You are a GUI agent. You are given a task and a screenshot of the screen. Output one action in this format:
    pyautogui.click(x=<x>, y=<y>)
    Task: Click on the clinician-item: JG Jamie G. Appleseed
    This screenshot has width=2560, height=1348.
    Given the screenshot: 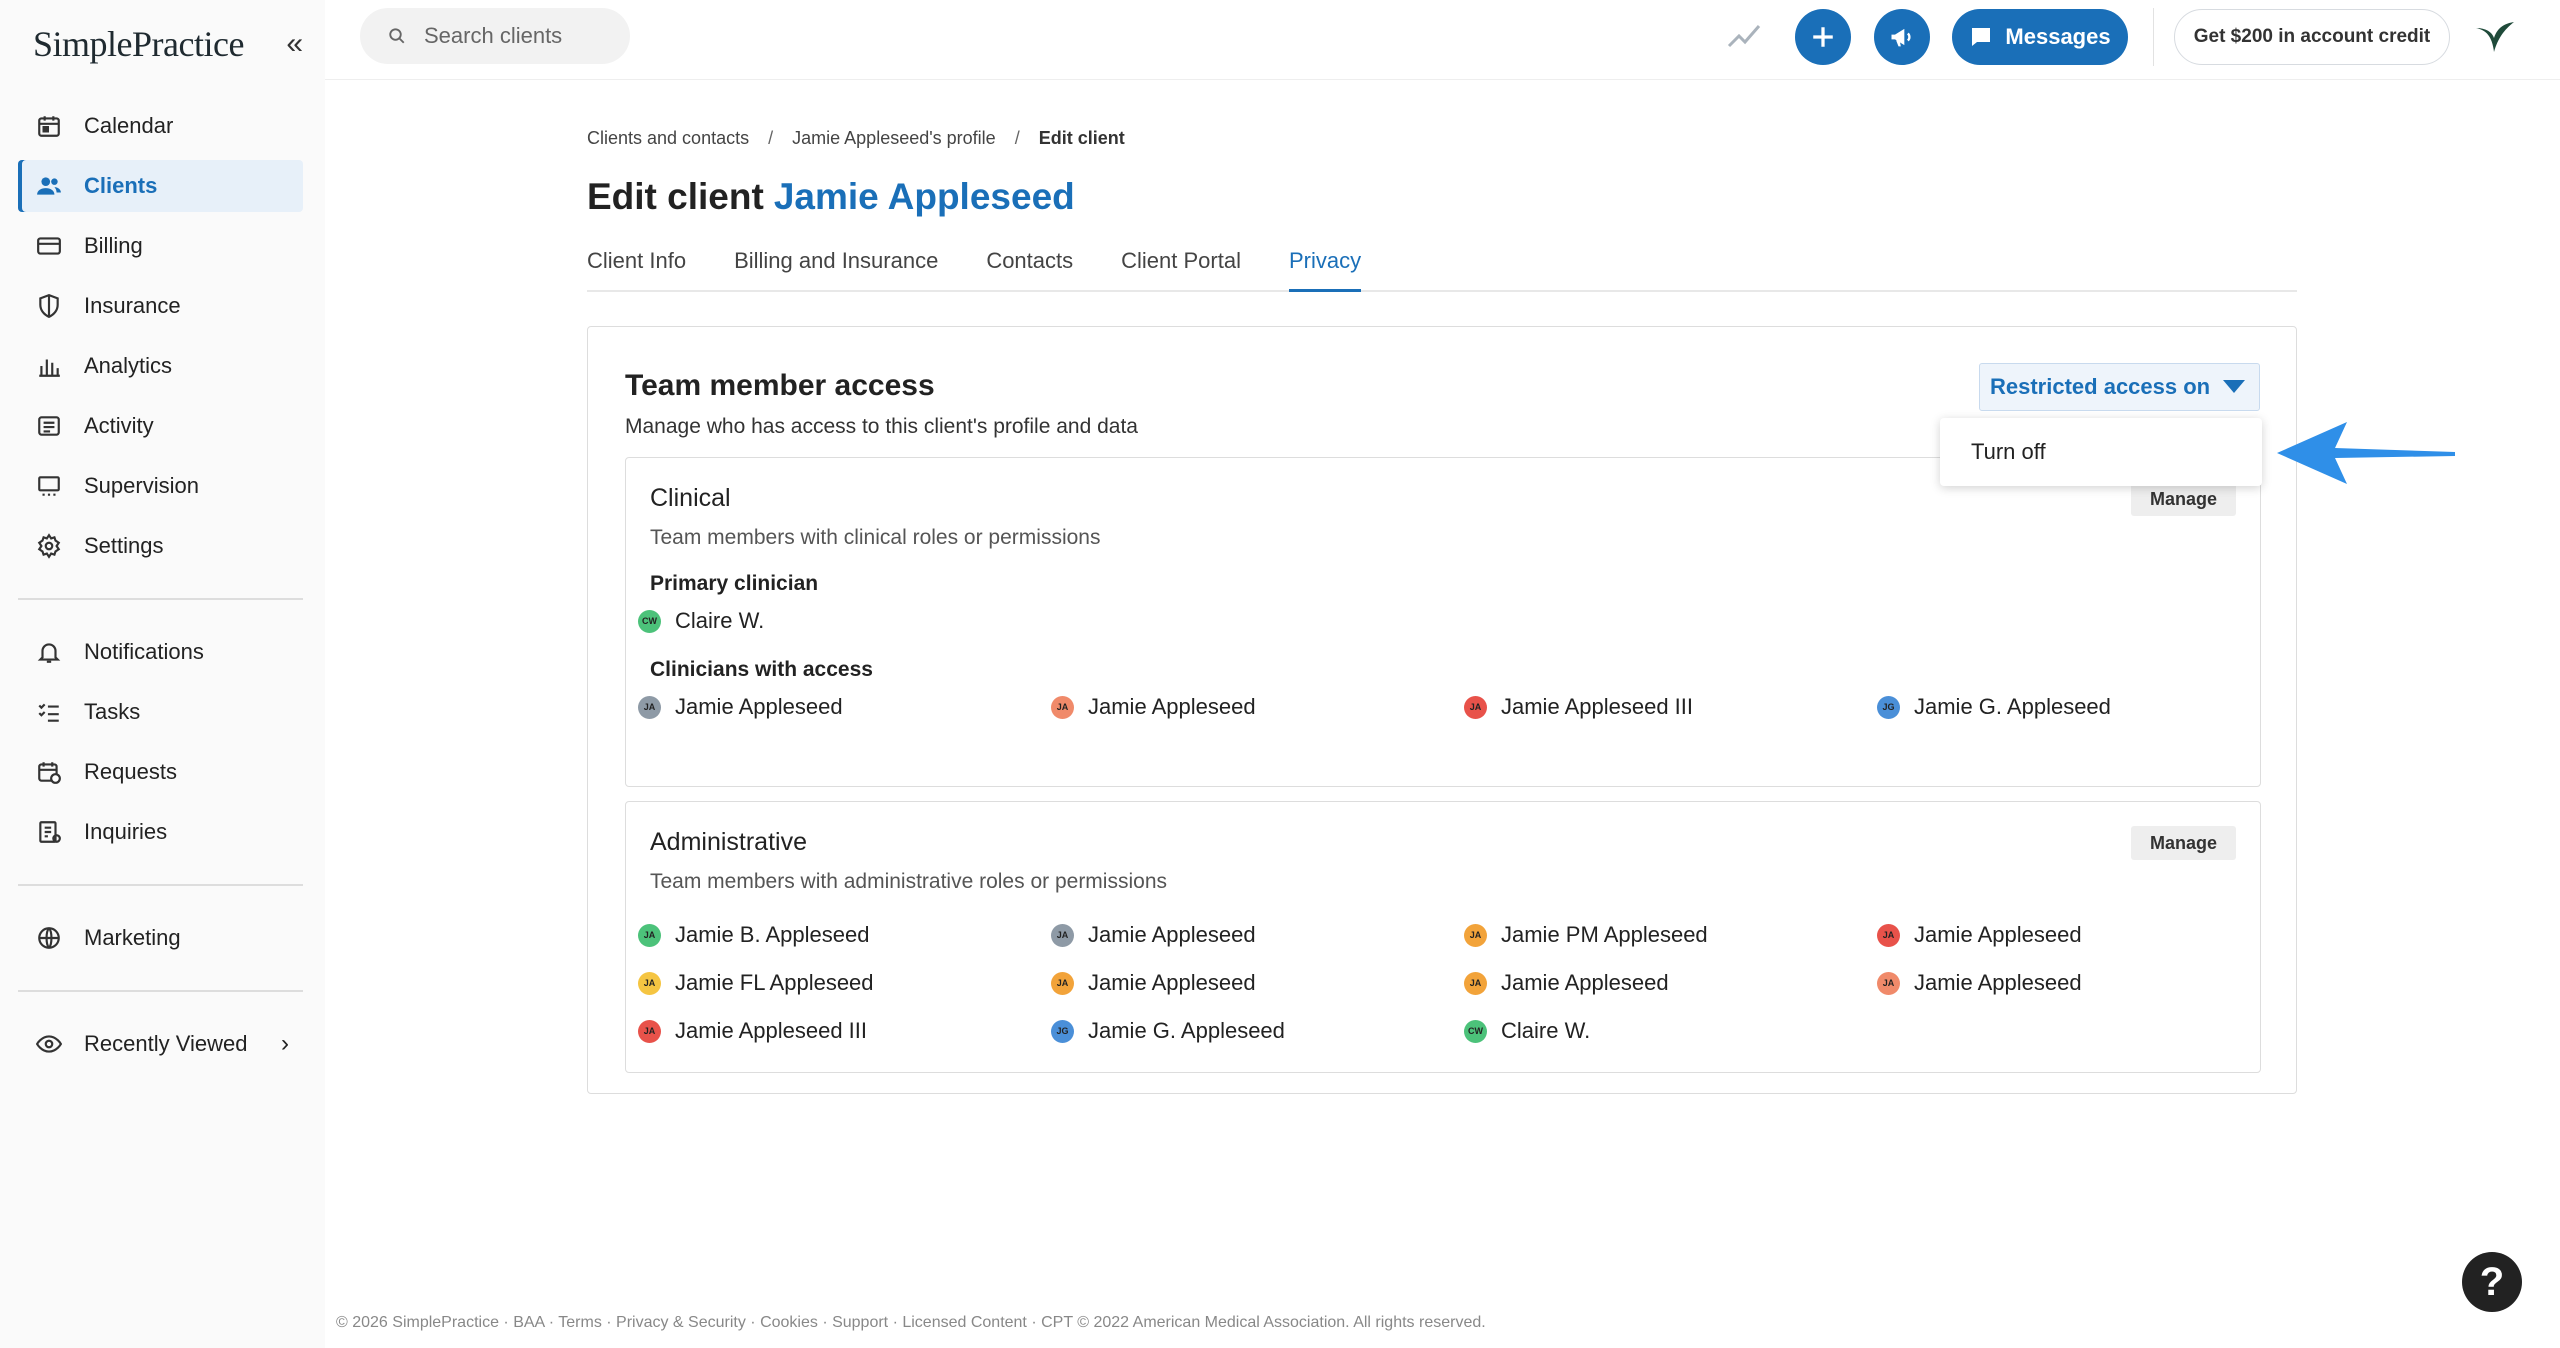 What is the action you would take?
    pyautogui.click(x=1988, y=707)
    